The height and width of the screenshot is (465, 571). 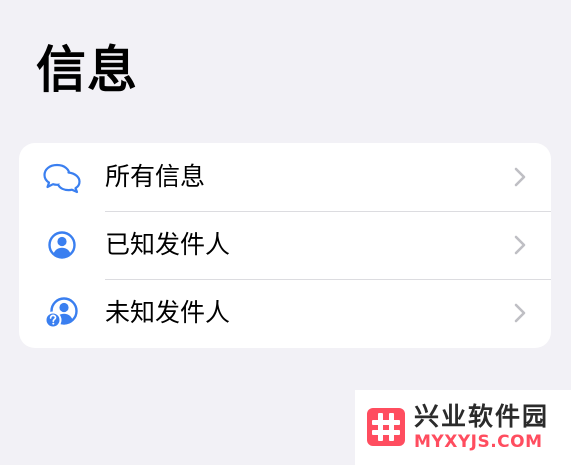 I want to click on list-item-unknown-senders: 未知发件人, so click(x=285, y=313).